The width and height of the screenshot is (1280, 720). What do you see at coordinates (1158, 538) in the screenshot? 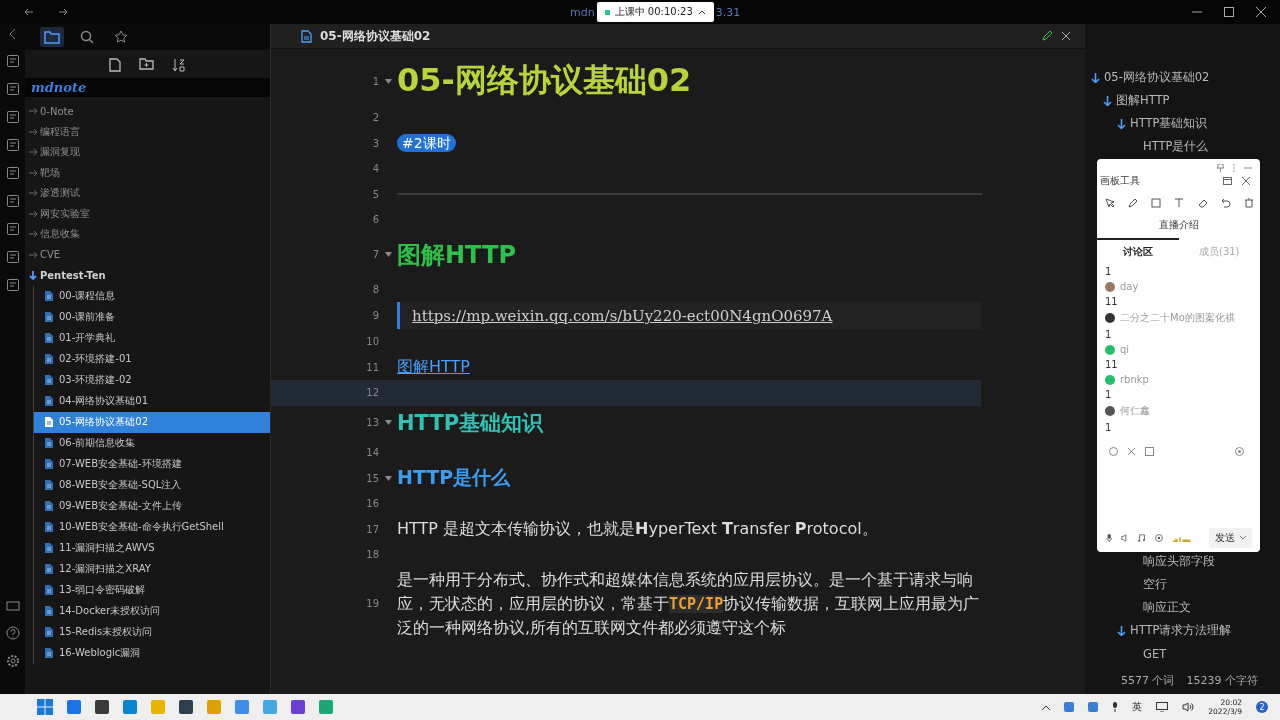
I see `camera-icon` at bounding box center [1158, 538].